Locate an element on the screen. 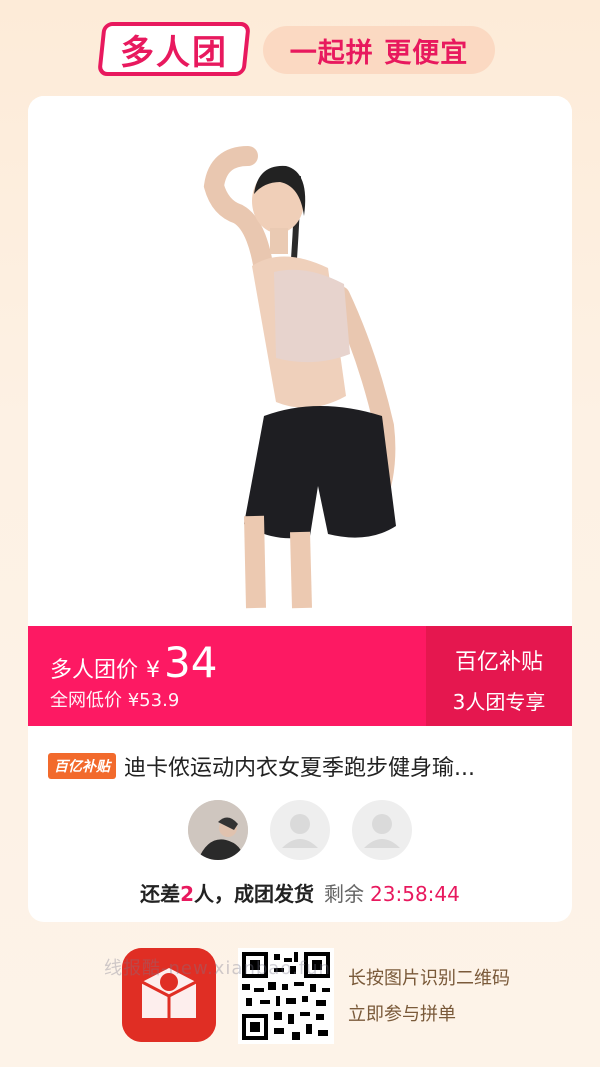 The image size is (600, 1067). group-price-value: 34 is located at coordinates (191, 662).